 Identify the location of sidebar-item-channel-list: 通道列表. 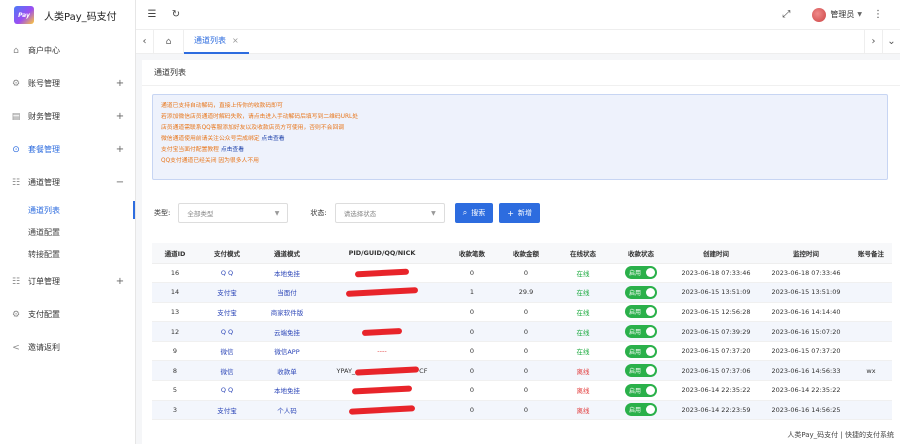
(67, 210).